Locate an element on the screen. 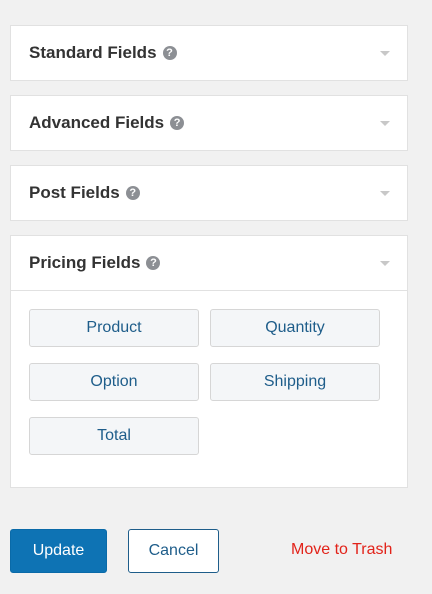  standard-fields-panel: Standard Fields ? is located at coordinates (209, 53).